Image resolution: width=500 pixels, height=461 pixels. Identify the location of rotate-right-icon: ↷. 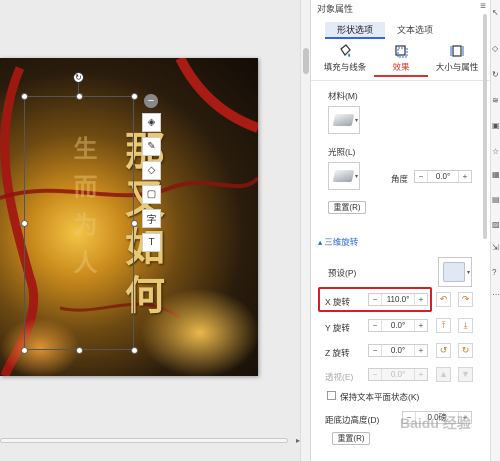
(465, 299).